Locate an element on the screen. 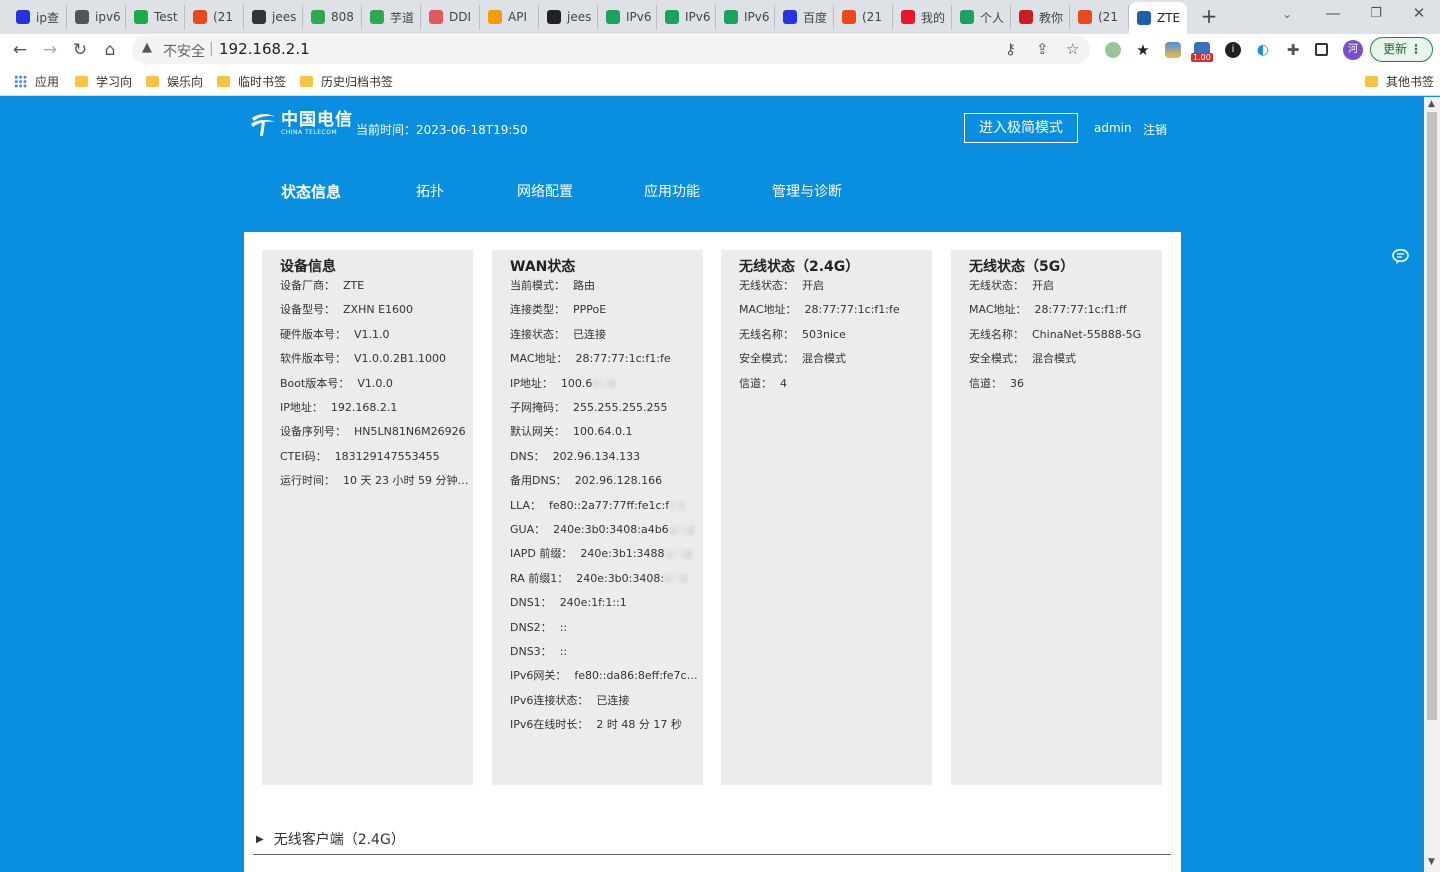  browser-tab: 芋道 is located at coordinates (391, 17).